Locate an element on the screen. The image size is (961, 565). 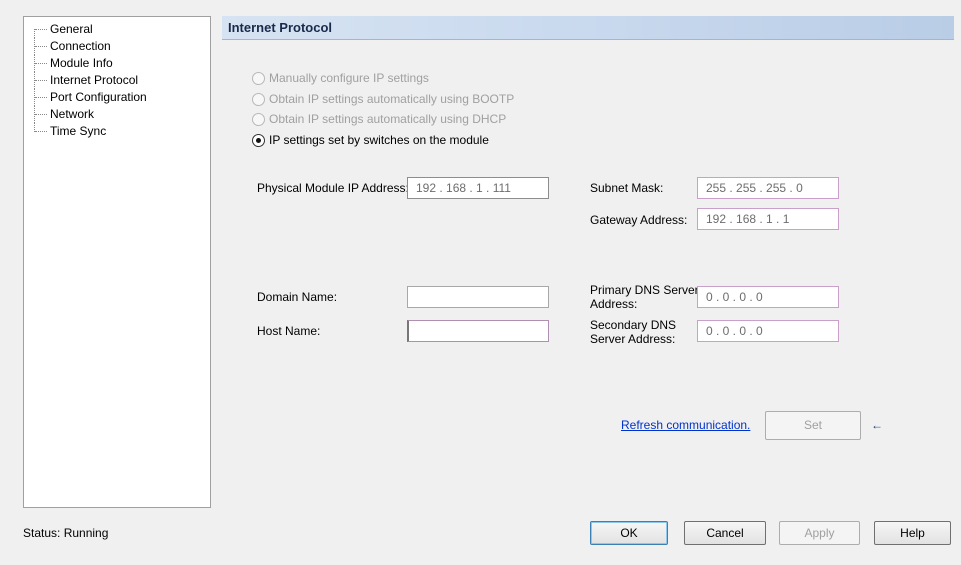
ip-address-label: Physical Module IP Address: is located at coordinates (333, 188).